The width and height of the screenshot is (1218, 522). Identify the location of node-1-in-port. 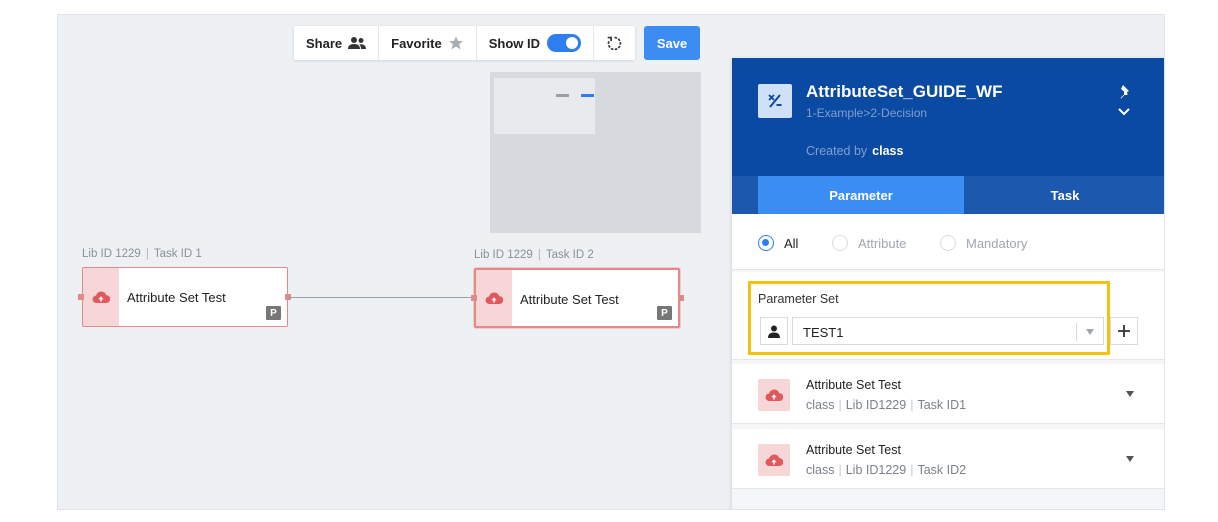
(81, 297).